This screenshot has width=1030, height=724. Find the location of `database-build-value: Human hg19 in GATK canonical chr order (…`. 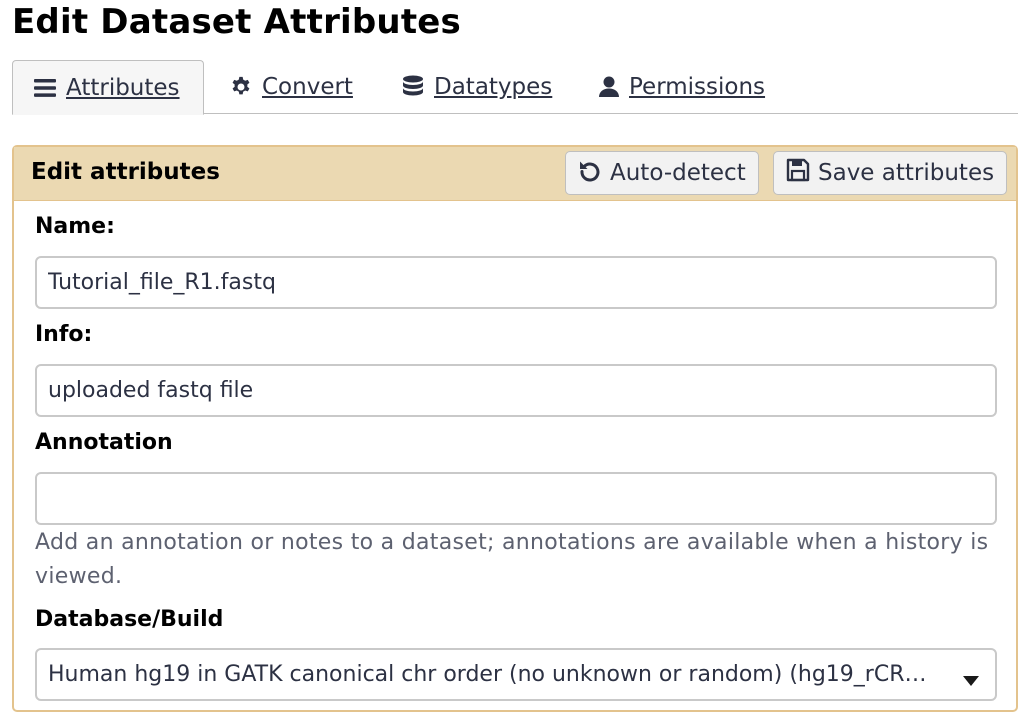

database-build-value: Human hg19 in GATK canonical chr order (… is located at coordinates (488, 674).